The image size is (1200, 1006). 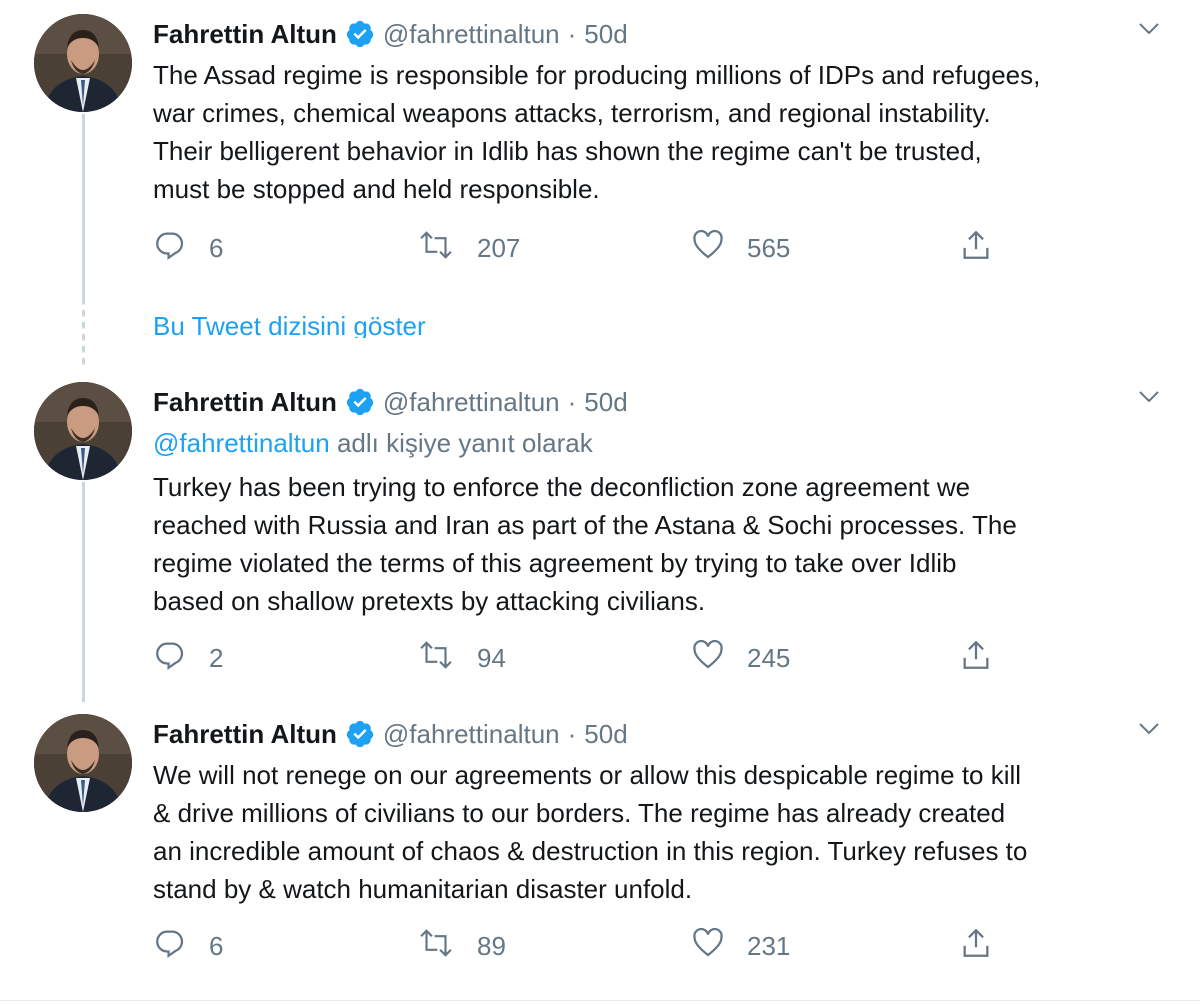 I want to click on reply-context: @fahrettinaltun adlı kişiye yanıt olarak, so click(x=373, y=443).